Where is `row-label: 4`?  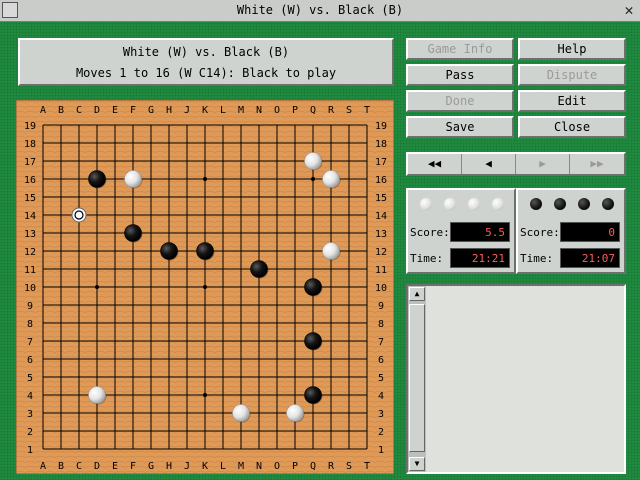
row-label: 4 is located at coordinates (30, 396).